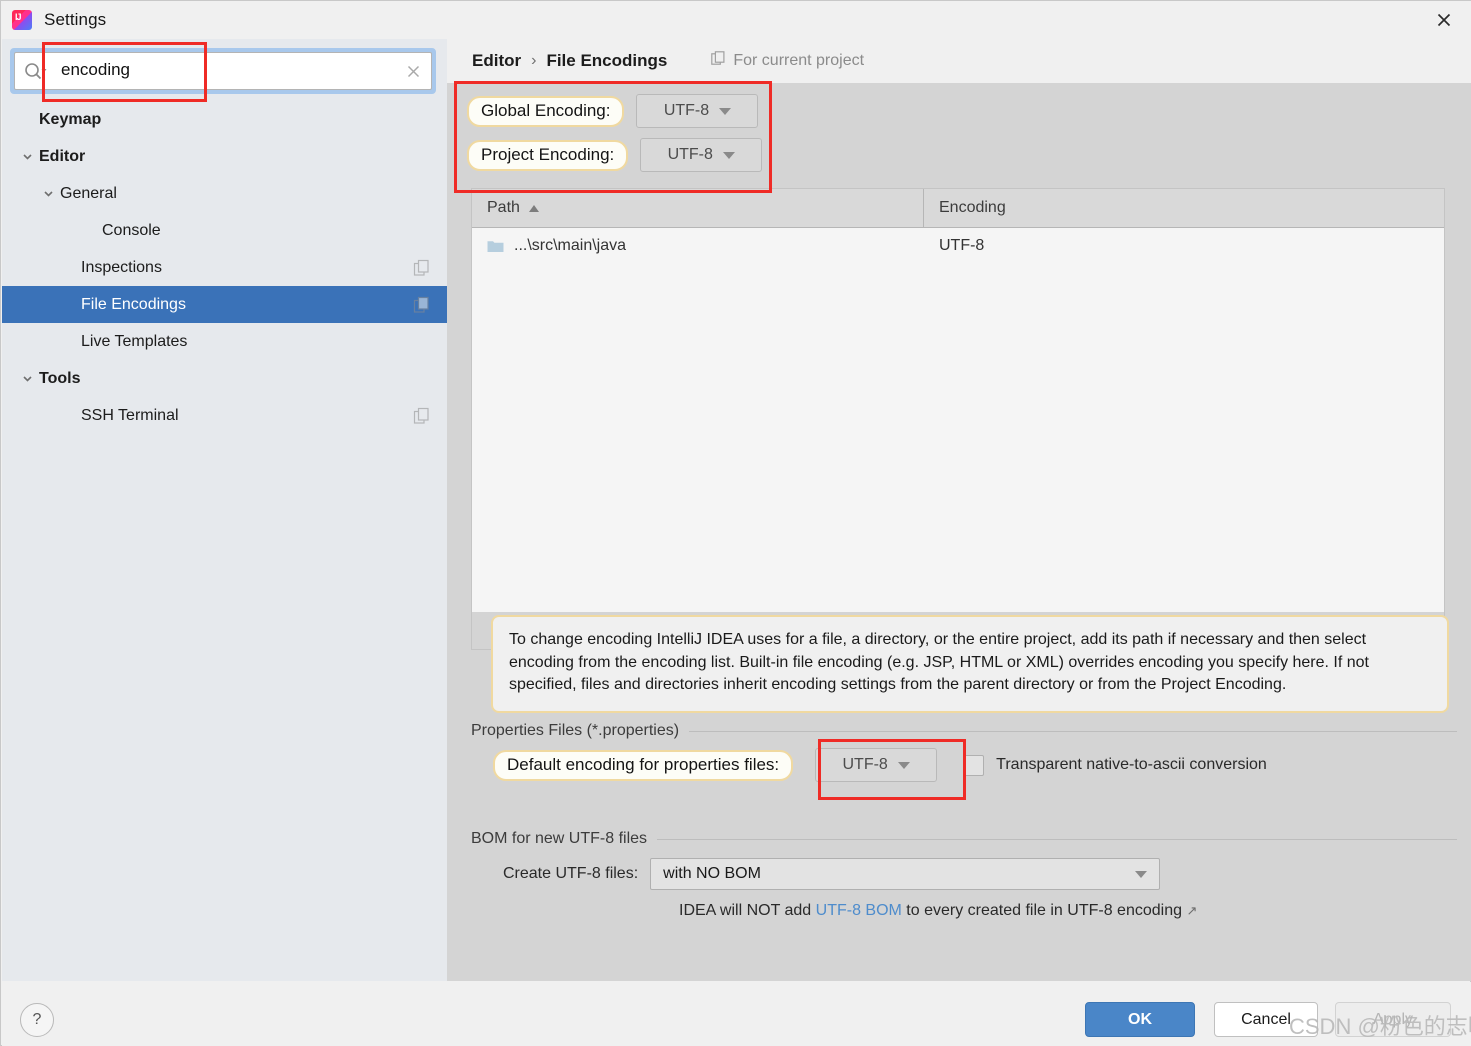 This screenshot has height=1046, width=1471. I want to click on breadcrumb-parent: Editor, so click(496, 61).